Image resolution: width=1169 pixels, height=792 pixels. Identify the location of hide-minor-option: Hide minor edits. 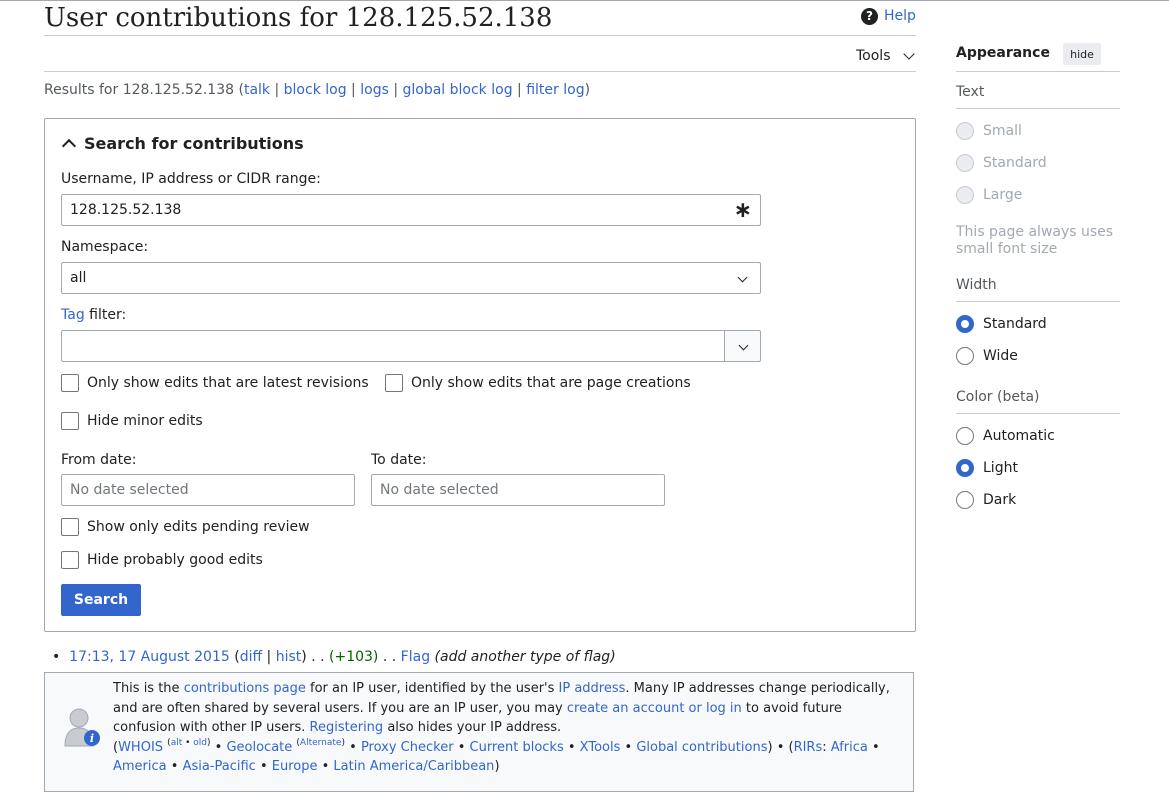
(132, 421).